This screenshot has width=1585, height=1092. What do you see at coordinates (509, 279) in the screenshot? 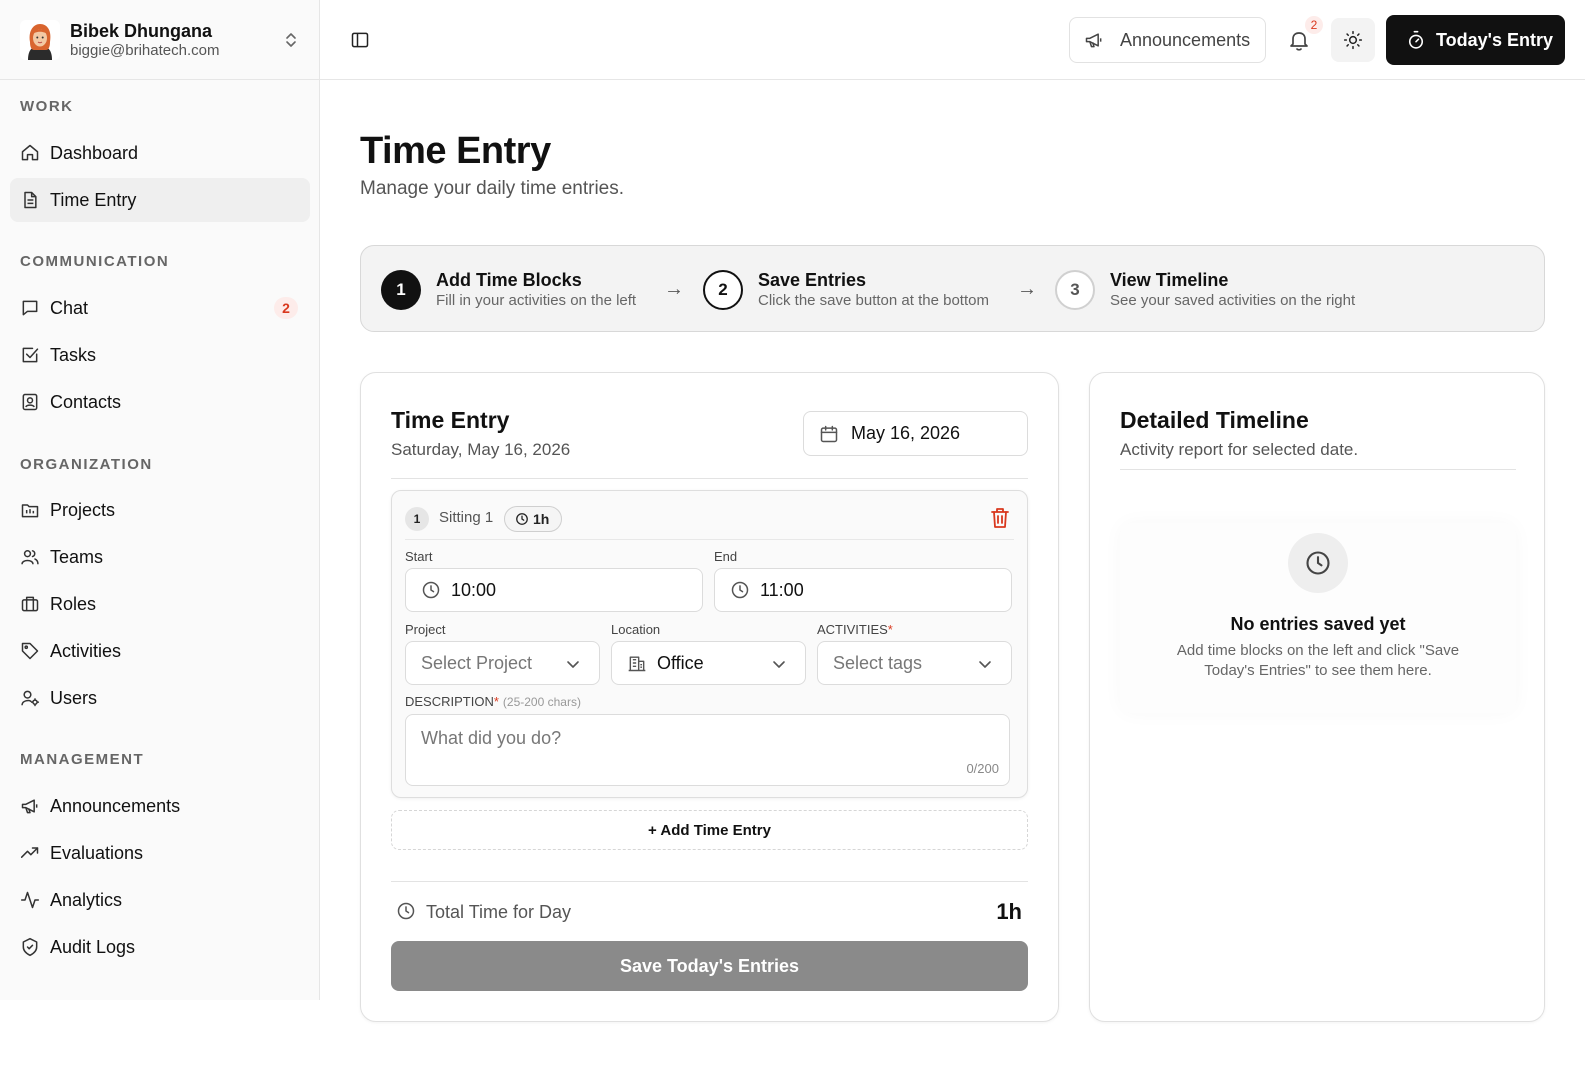
I see `step-title: Add Time Blocks` at bounding box center [509, 279].